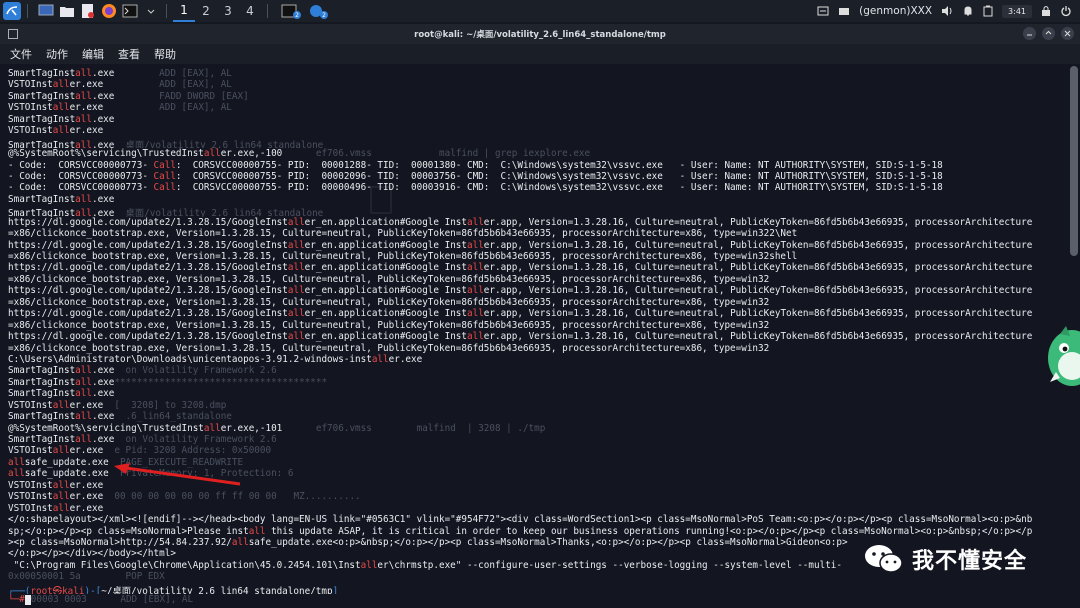  Describe the element at coordinates (250, 11) in the screenshot. I see `workspace-4: 4` at that location.